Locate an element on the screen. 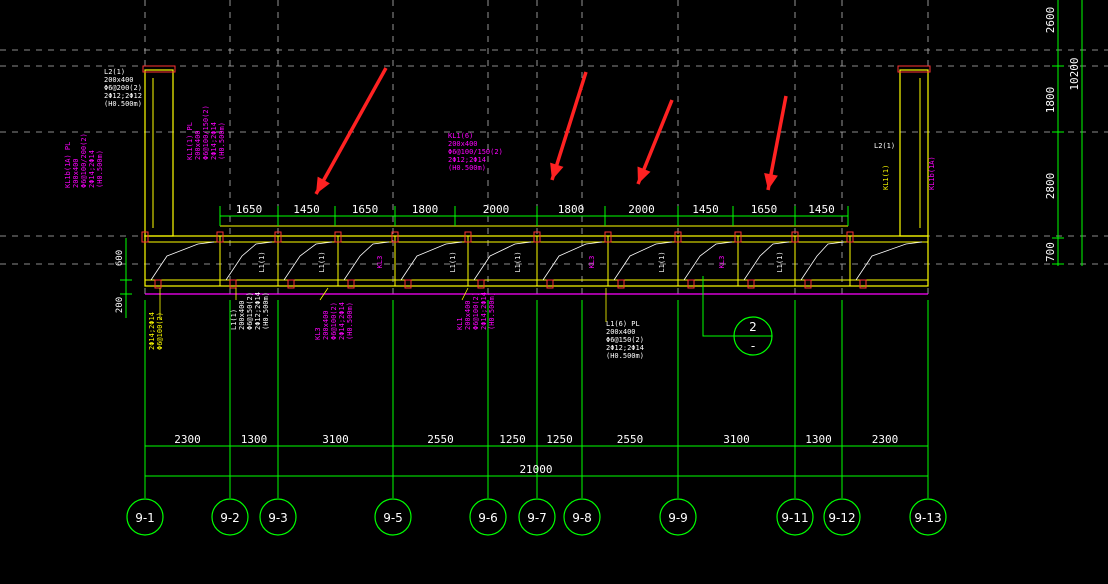 This screenshot has width=1108, height=584. note-lower-c-line: (H0.500m) is located at coordinates (350, 321).